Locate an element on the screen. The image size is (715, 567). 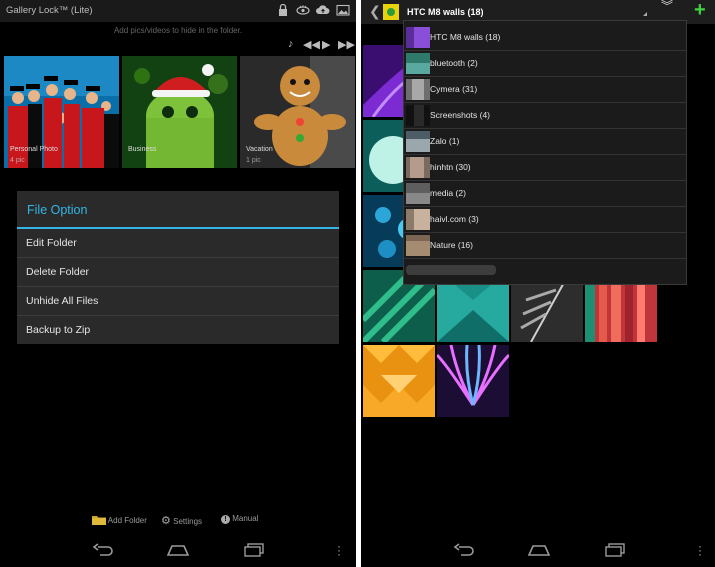
gallery-icon is located at coordinates (343, 10).